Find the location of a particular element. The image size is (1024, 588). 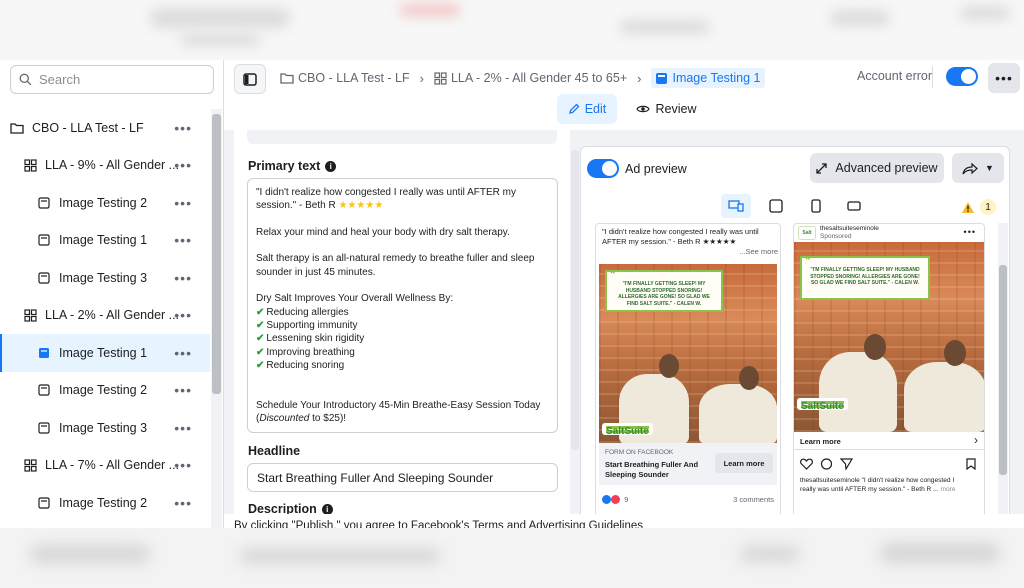

reactions-bar: 9 3 comments is located at coordinates (690, 500).